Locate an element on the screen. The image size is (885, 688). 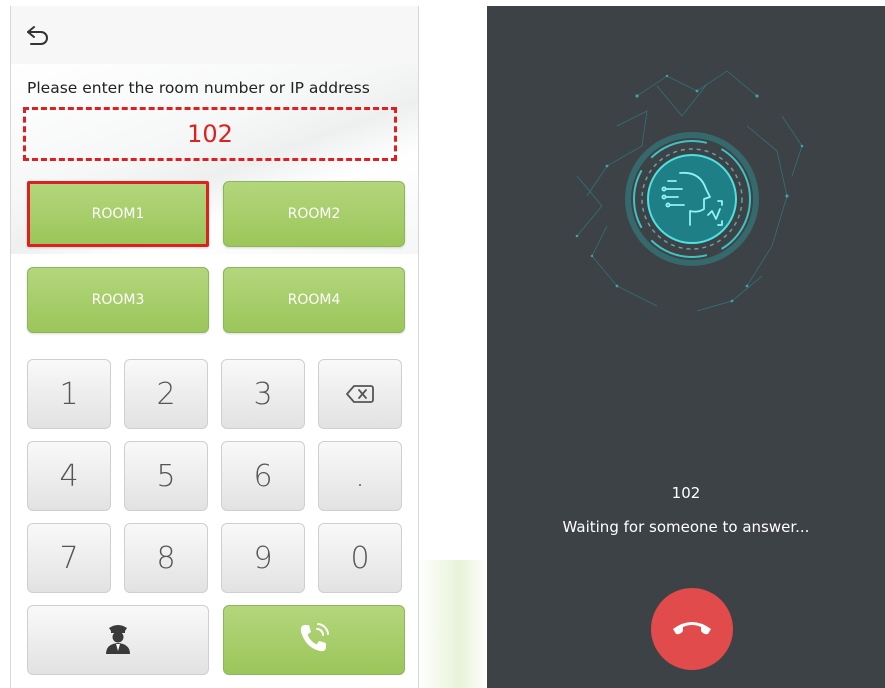
room4-button: ROOM4 is located at coordinates (314, 300).